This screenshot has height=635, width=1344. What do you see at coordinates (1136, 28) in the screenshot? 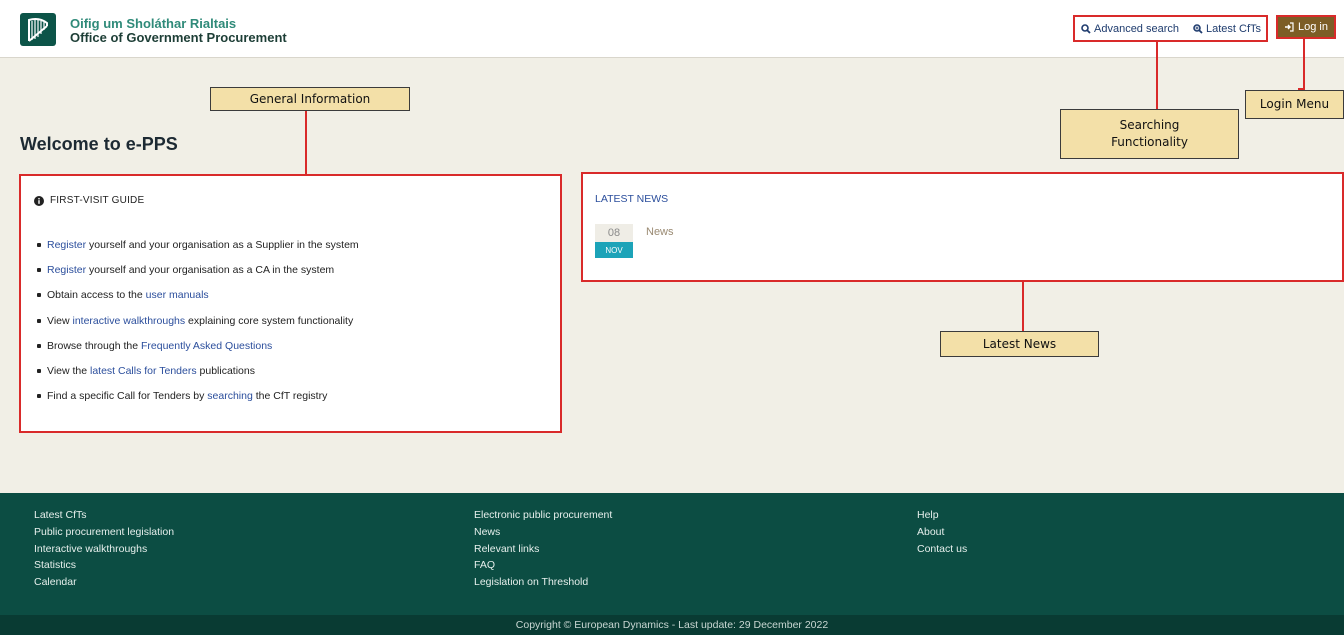
I see `advanced-search-label: Advanced search` at bounding box center [1136, 28].